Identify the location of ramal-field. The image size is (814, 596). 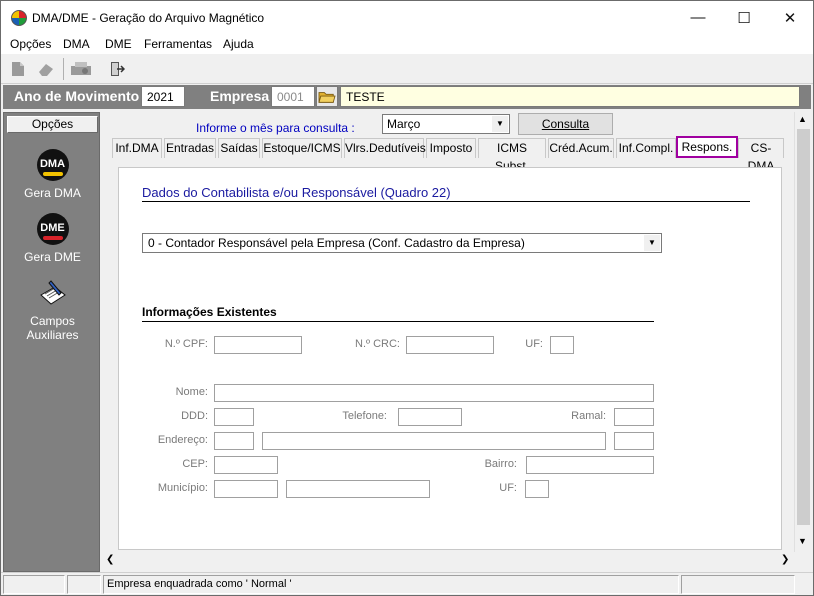
(634, 417).